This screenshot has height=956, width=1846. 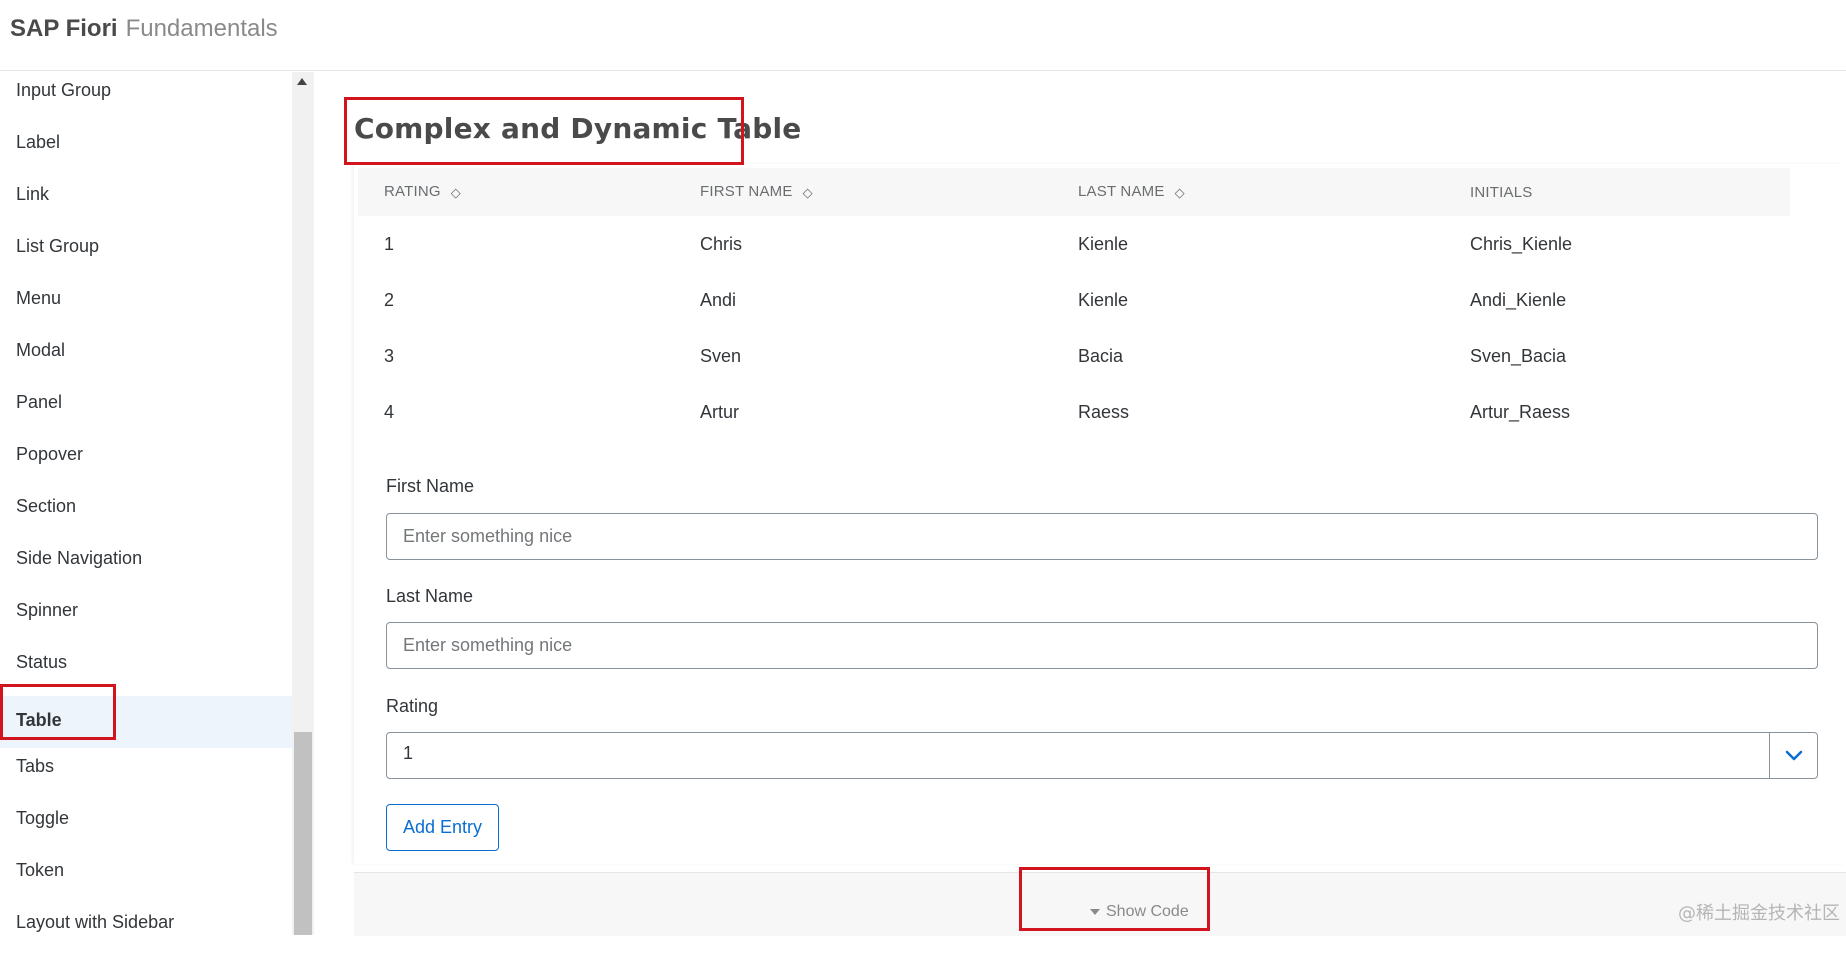 What do you see at coordinates (746, 192) in the screenshot?
I see `column-header-label: FIRST NAME` at bounding box center [746, 192].